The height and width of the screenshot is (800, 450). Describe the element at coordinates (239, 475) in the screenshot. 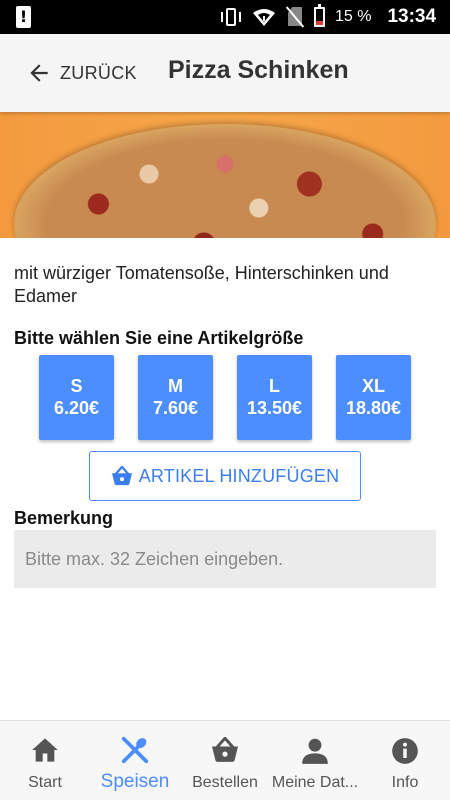

I see `add-item-label: ARTIKEL HINZUFÜGEN` at that location.